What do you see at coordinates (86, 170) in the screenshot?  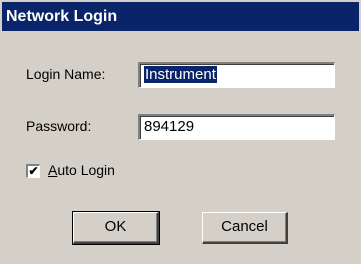 I see `auto-login-label-rest: uto Login` at bounding box center [86, 170].